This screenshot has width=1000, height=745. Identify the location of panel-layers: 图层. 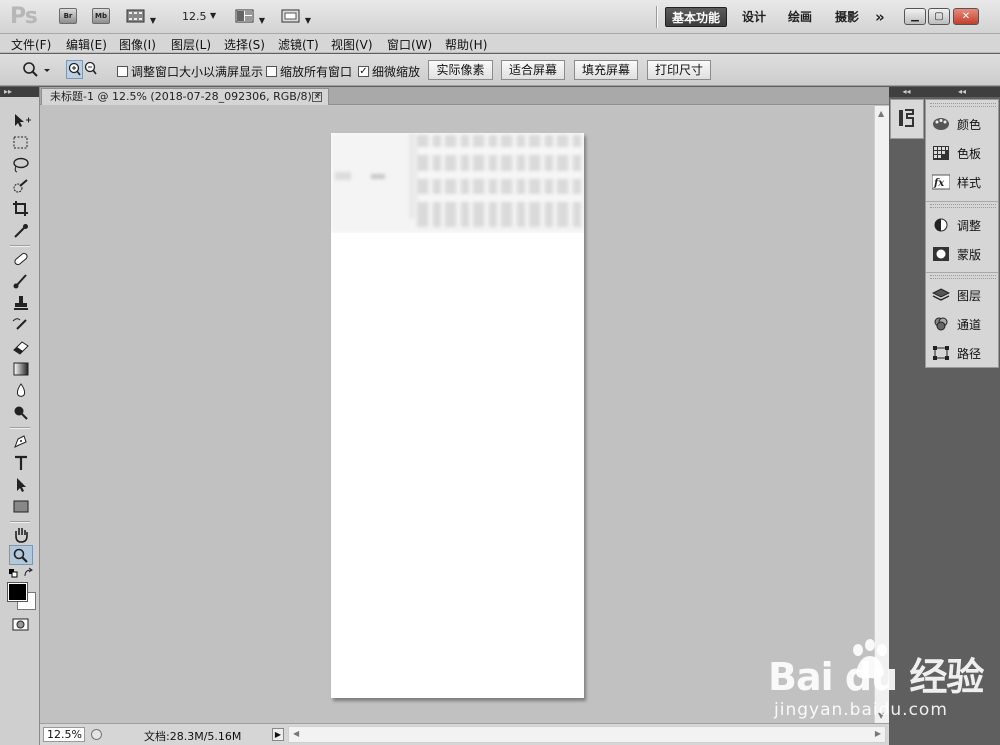
(965, 295).